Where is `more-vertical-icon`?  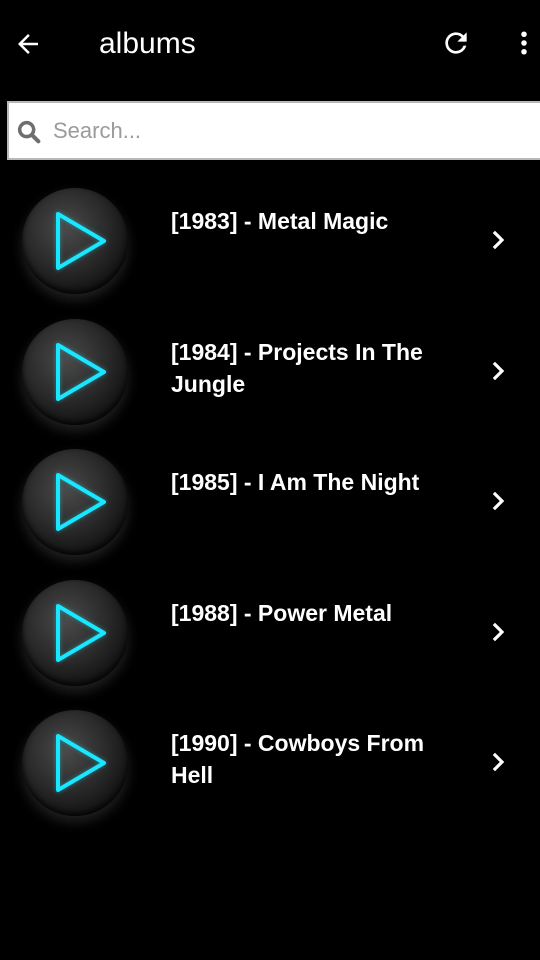
more-vertical-icon is located at coordinates (524, 43).